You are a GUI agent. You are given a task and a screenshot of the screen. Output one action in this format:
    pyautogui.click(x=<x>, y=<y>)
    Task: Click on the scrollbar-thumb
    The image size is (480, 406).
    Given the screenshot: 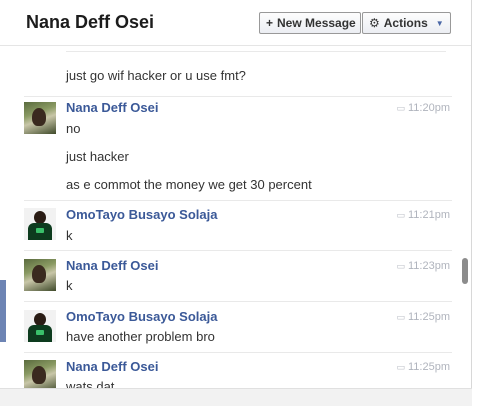 What is the action you would take?
    pyautogui.click(x=465, y=271)
    